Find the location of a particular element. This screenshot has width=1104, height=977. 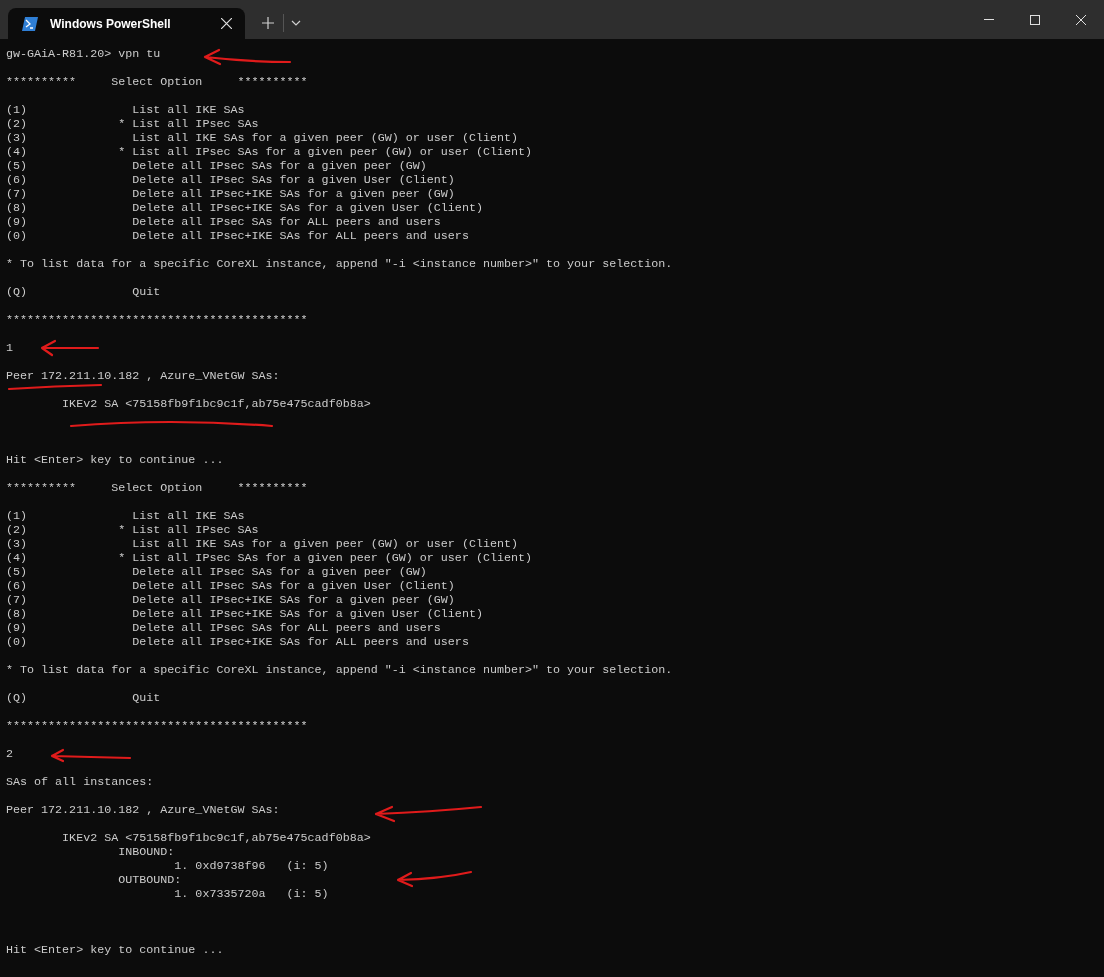

plus-icon is located at coordinates (268, 23).